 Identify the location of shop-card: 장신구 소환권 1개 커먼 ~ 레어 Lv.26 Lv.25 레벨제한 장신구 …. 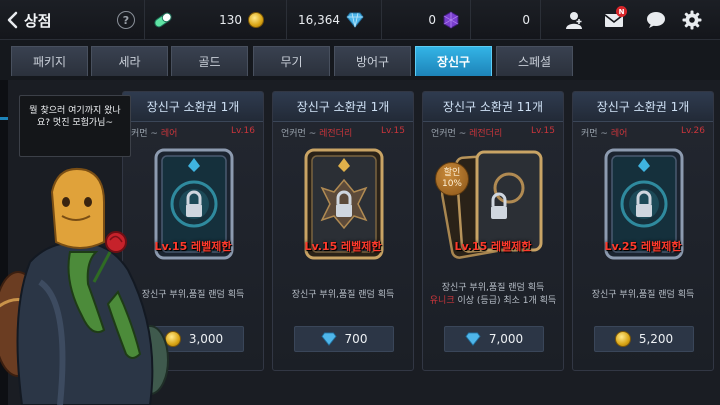
(643, 231).